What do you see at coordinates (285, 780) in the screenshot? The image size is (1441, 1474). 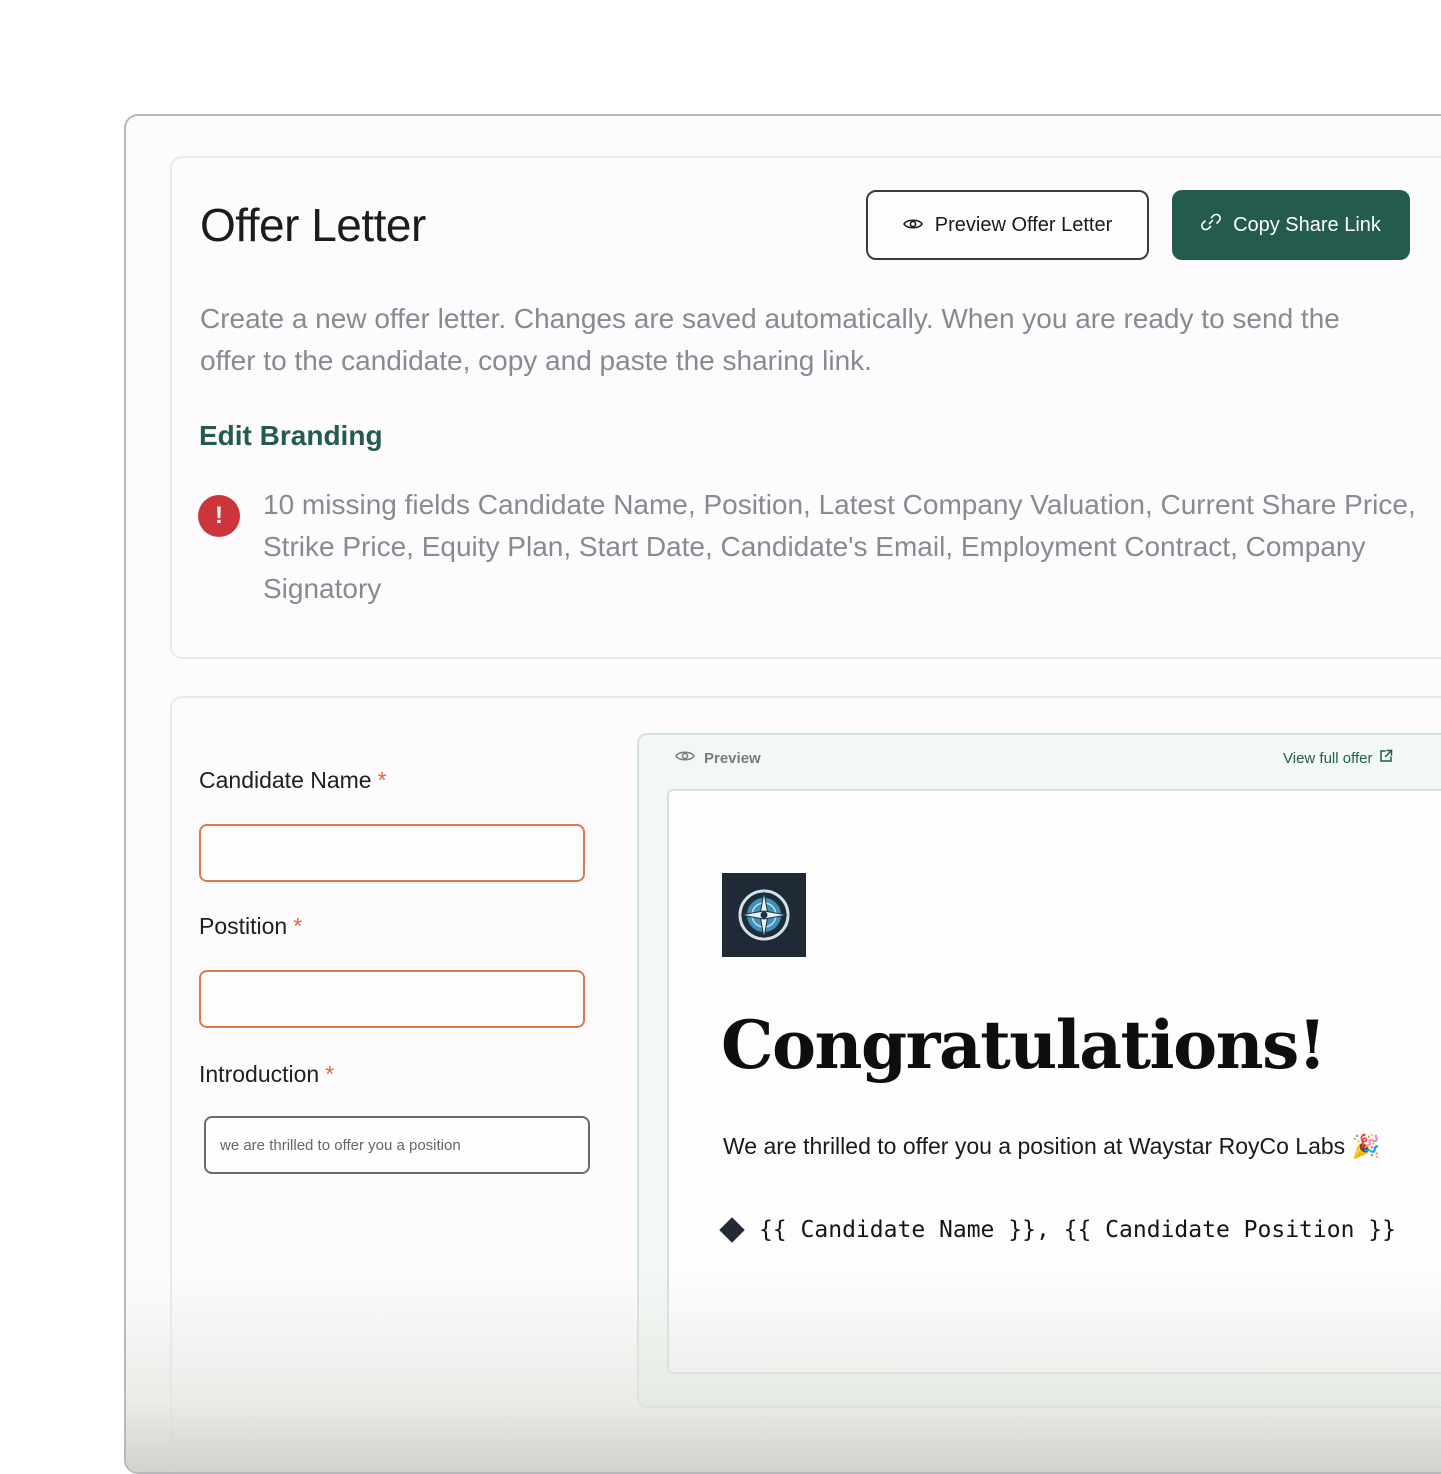 I see `candidate-name-label-text: Candidate Name` at bounding box center [285, 780].